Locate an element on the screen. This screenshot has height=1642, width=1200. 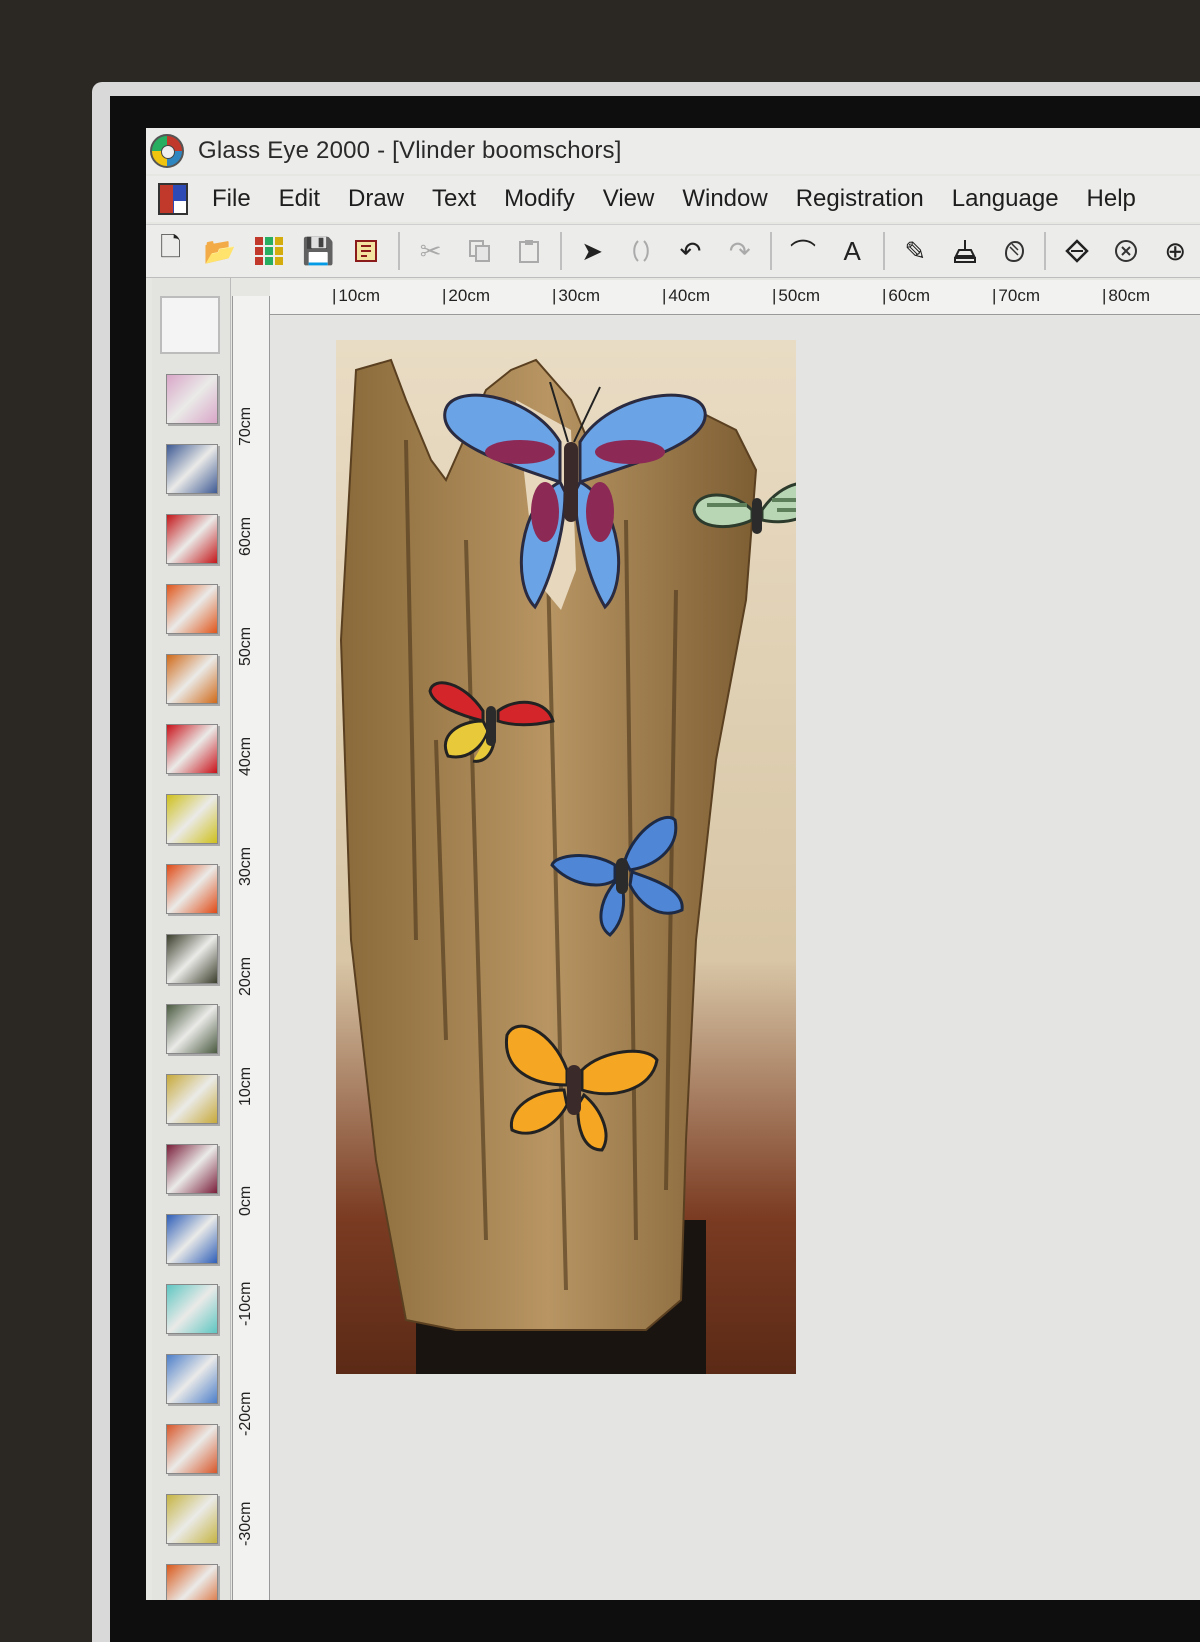
hruler-tick: 70cm is located at coordinates (1016, 296).